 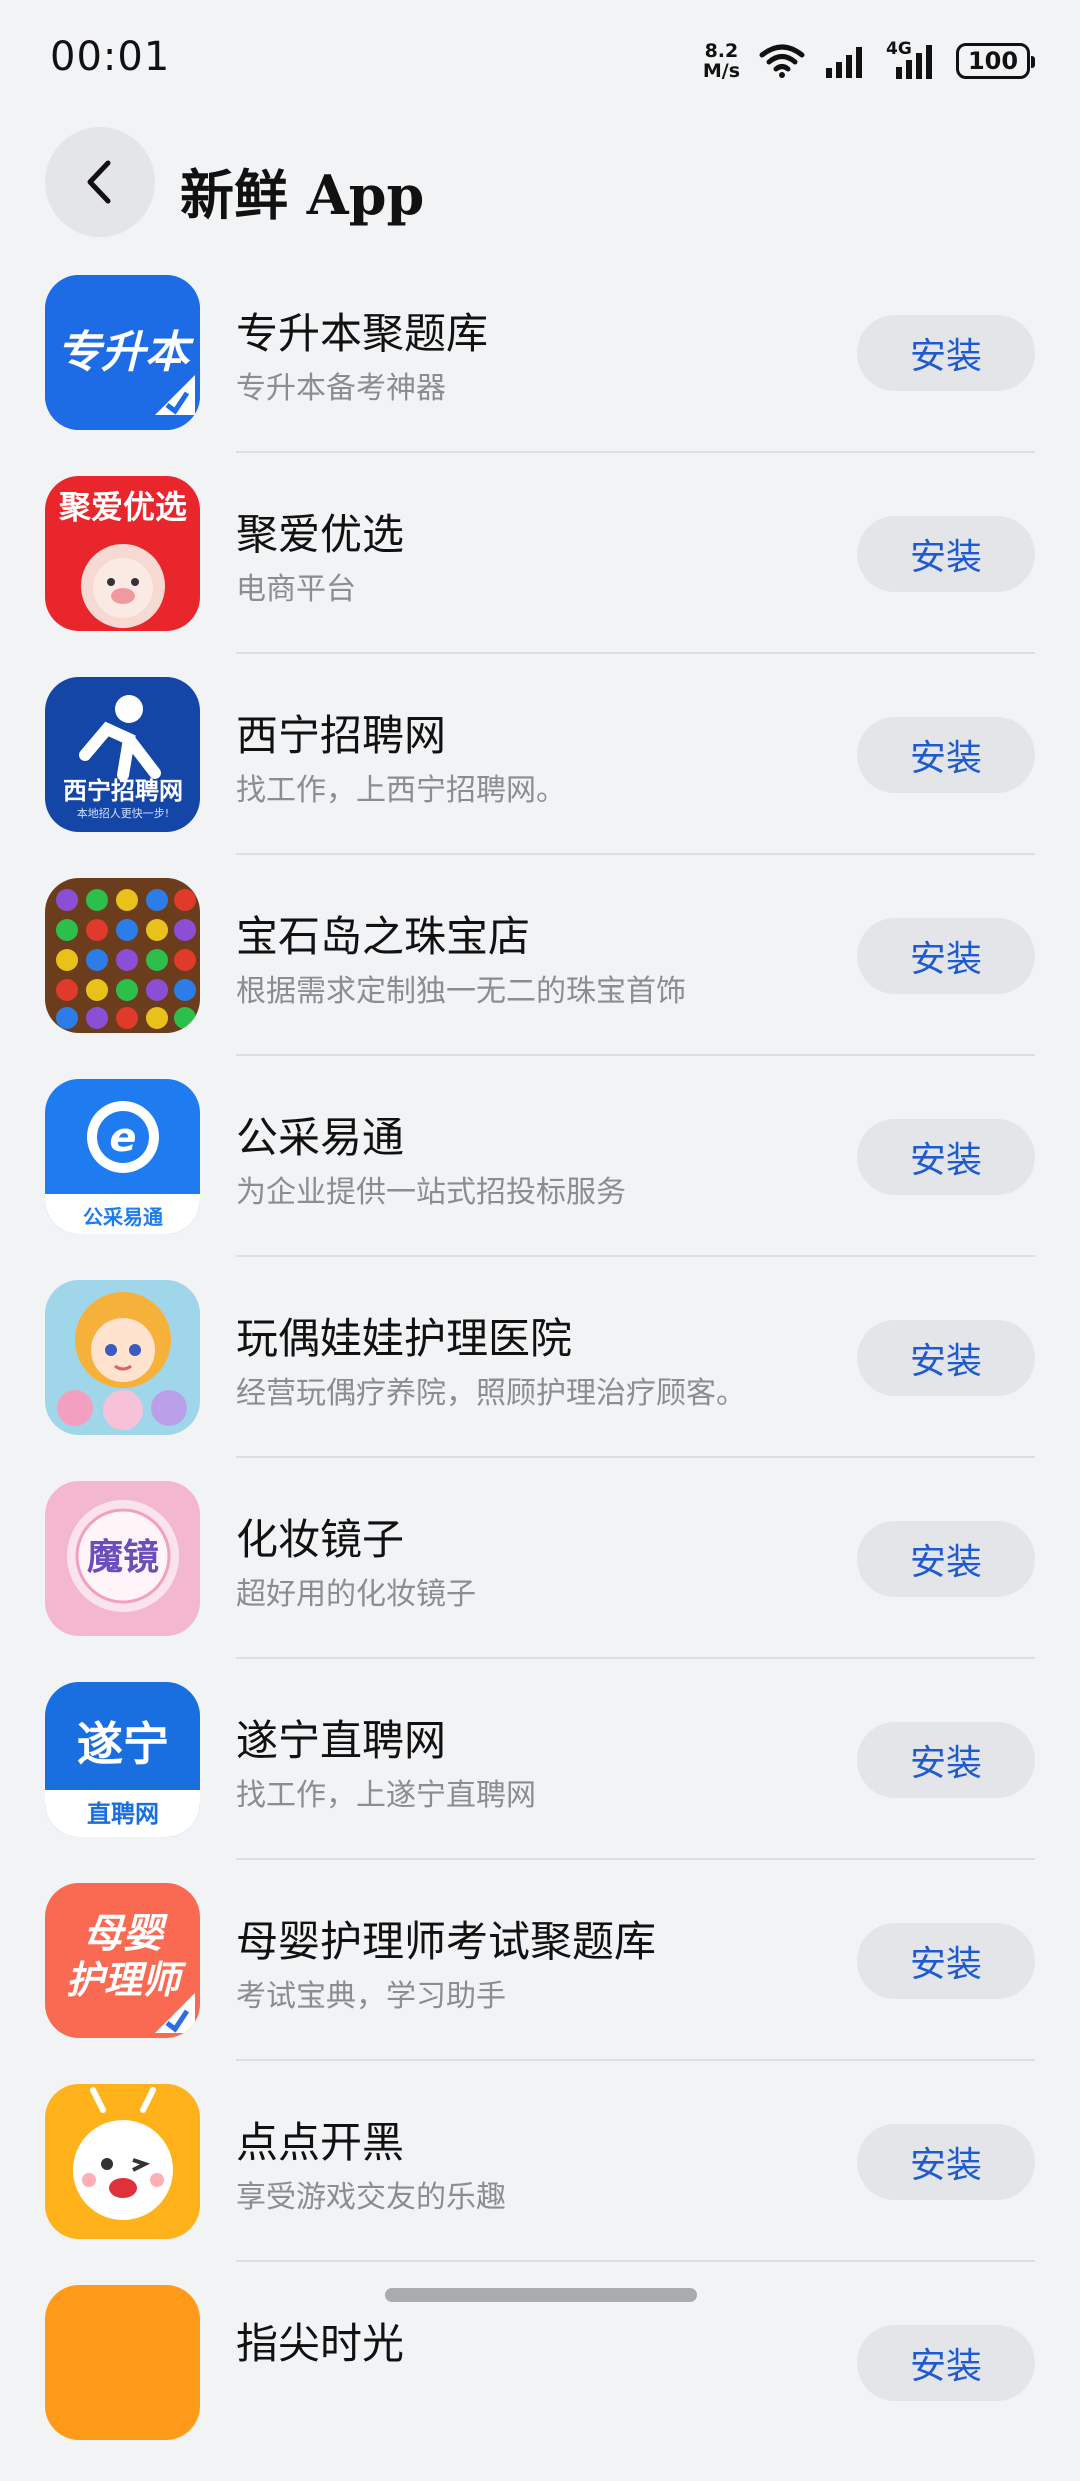 I want to click on app-list-item: 点点开黑 享受游戏交友的乐趣 安装, so click(x=540, y=2179).